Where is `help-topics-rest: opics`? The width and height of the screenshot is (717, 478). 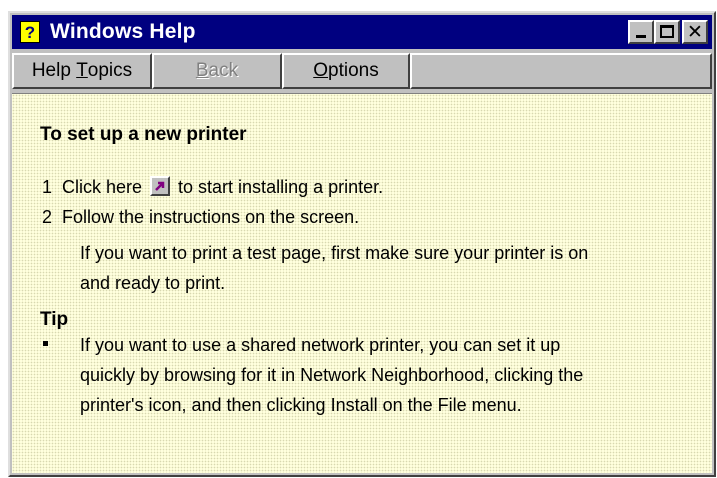 help-topics-rest: opics is located at coordinates (110, 70).